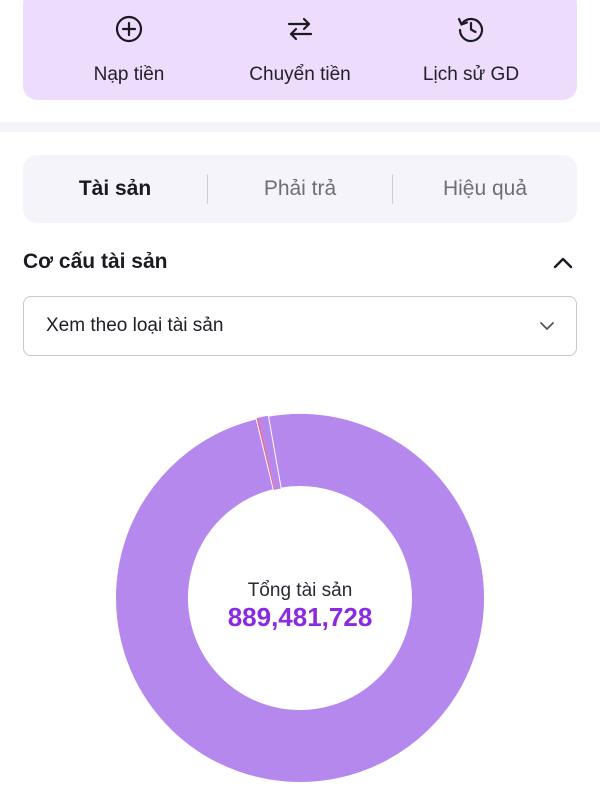 Image resolution: width=600 pixels, height=800 pixels. Describe the element at coordinates (300, 590) in the screenshot. I see `total-assets-label: Tổng tài sản` at that location.